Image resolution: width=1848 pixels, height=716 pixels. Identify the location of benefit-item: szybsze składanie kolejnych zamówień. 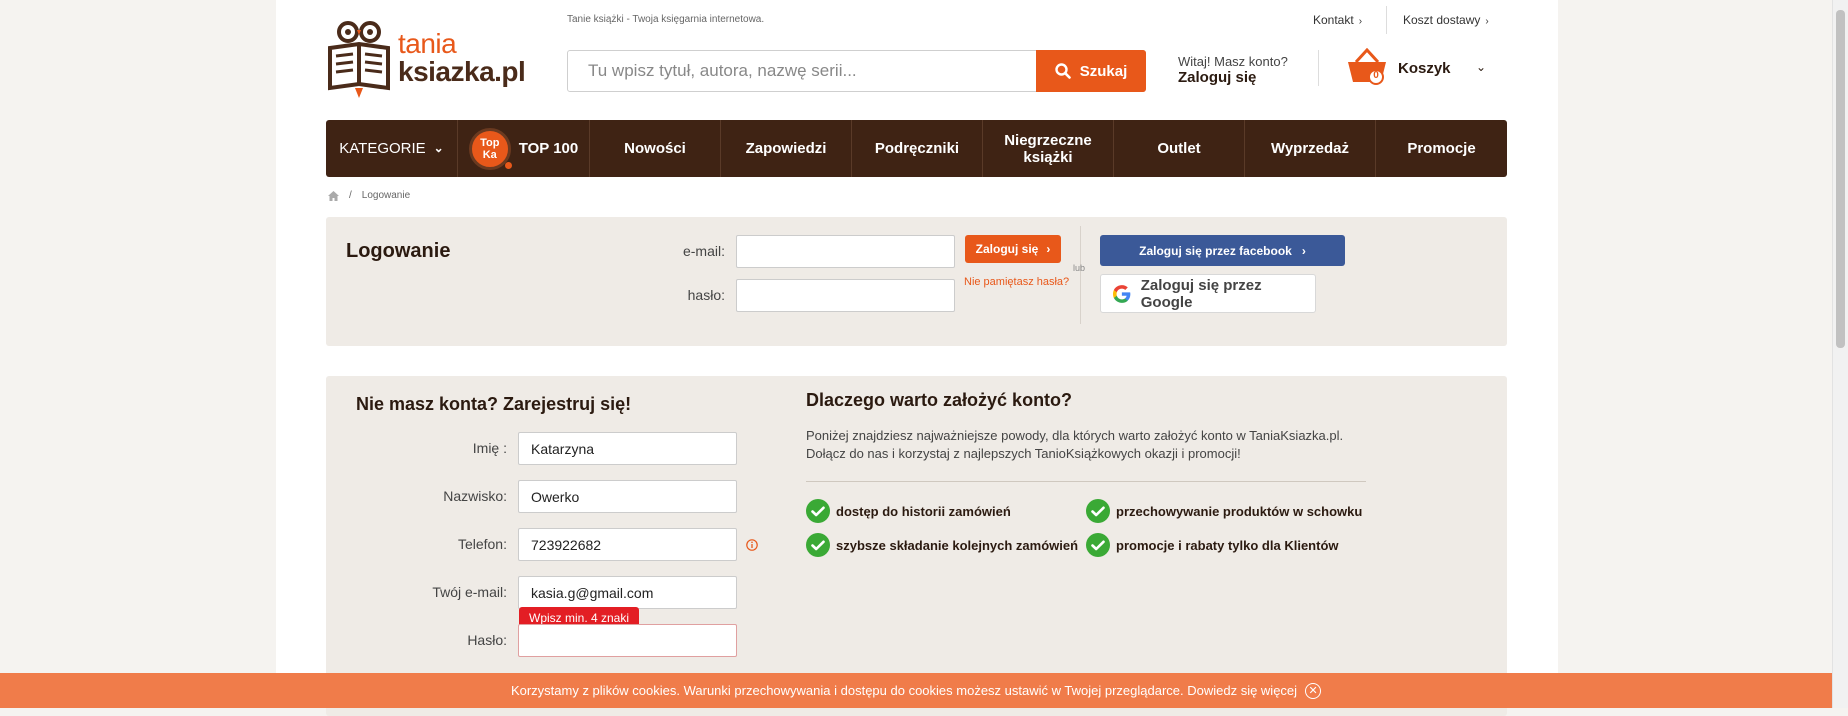
(942, 545).